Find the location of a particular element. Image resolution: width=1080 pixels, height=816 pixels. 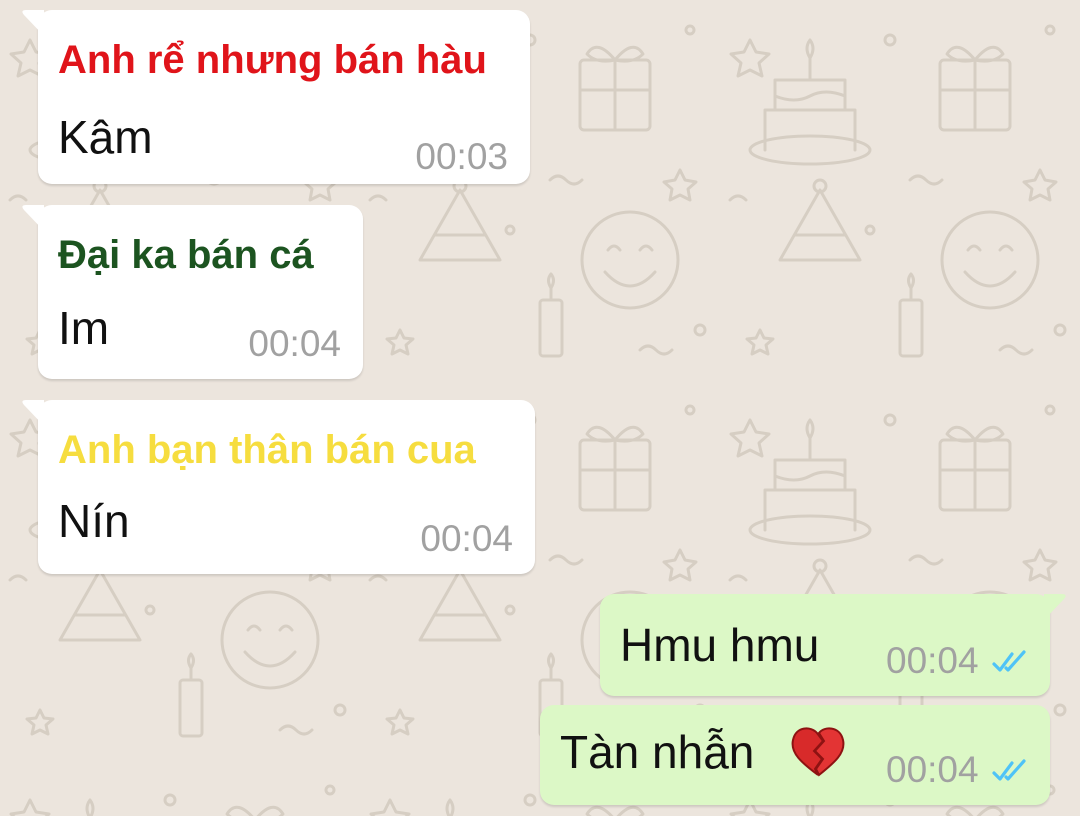

message-text: Nín is located at coordinates (94, 521).